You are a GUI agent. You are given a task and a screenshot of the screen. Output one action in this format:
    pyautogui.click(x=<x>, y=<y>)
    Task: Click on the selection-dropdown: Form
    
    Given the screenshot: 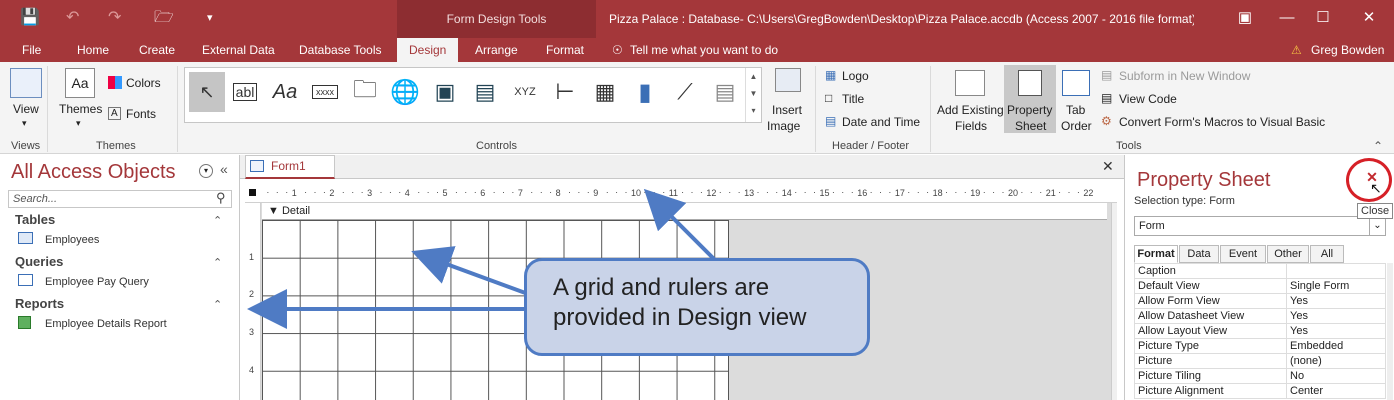 What is the action you would take?
    pyautogui.click(x=1260, y=226)
    